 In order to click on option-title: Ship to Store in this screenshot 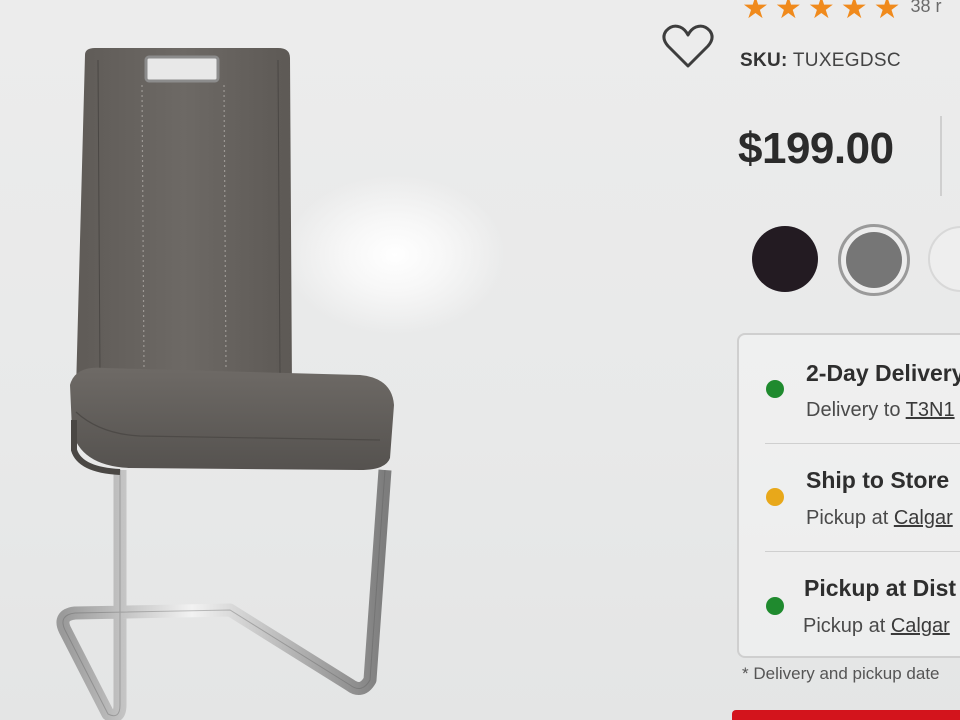, I will do `click(878, 480)`.